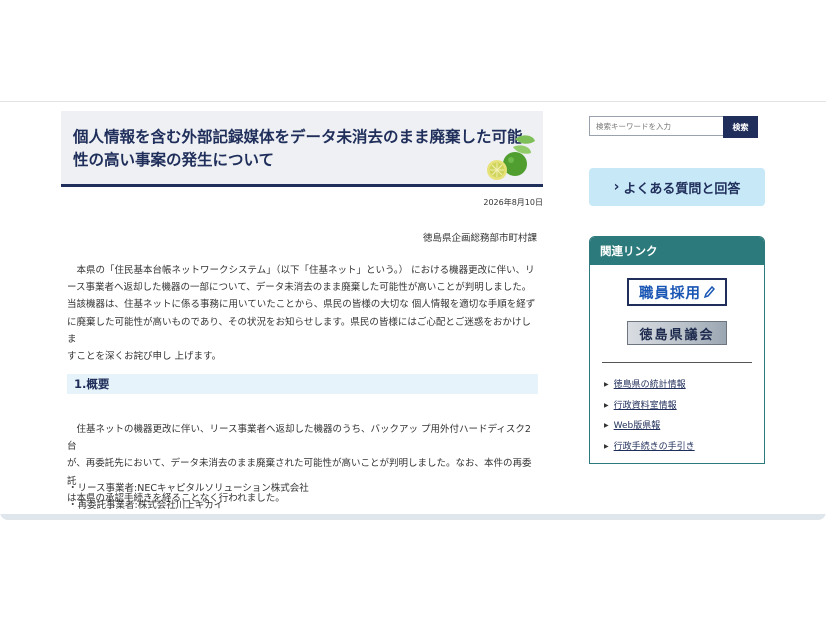 The height and width of the screenshot is (620, 826). What do you see at coordinates (677, 333) in the screenshot?
I see `assembly-banner: 徳島県議会` at bounding box center [677, 333].